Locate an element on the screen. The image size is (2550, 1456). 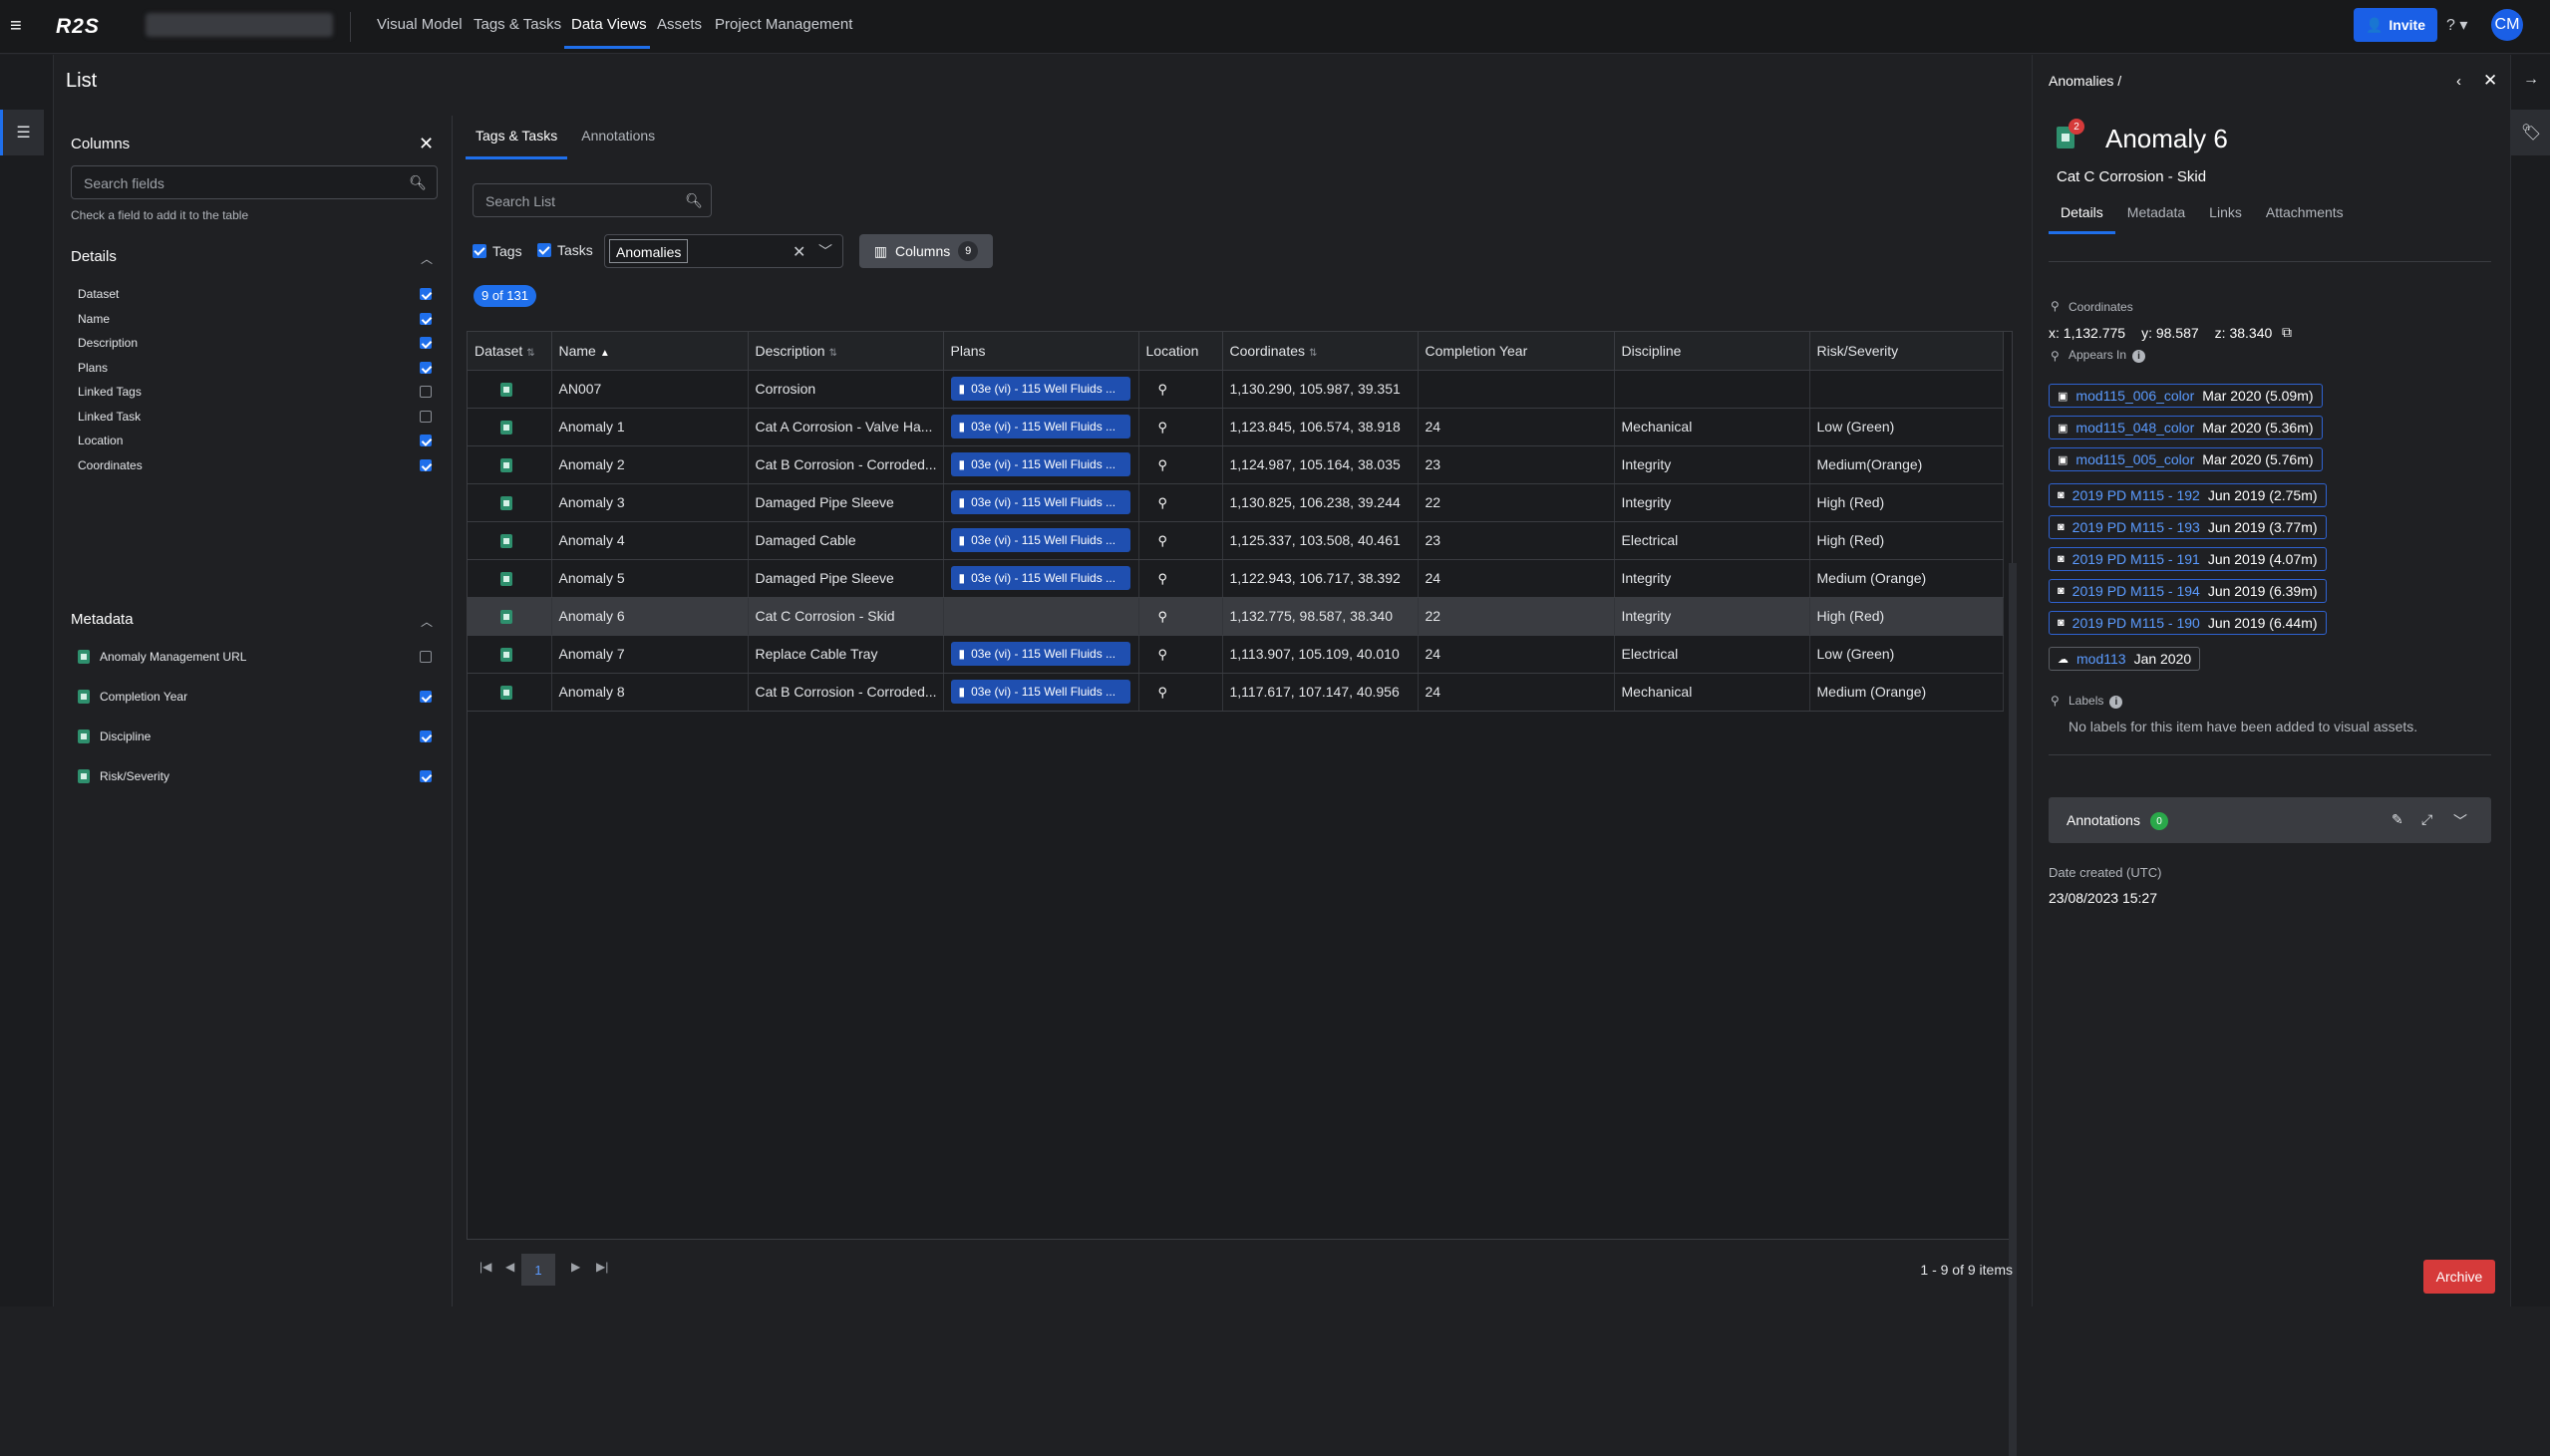
photo-chip: ◙ 2019 PD M115 - 193 Jun 2019 (3.77m) is located at coordinates (2188, 527).